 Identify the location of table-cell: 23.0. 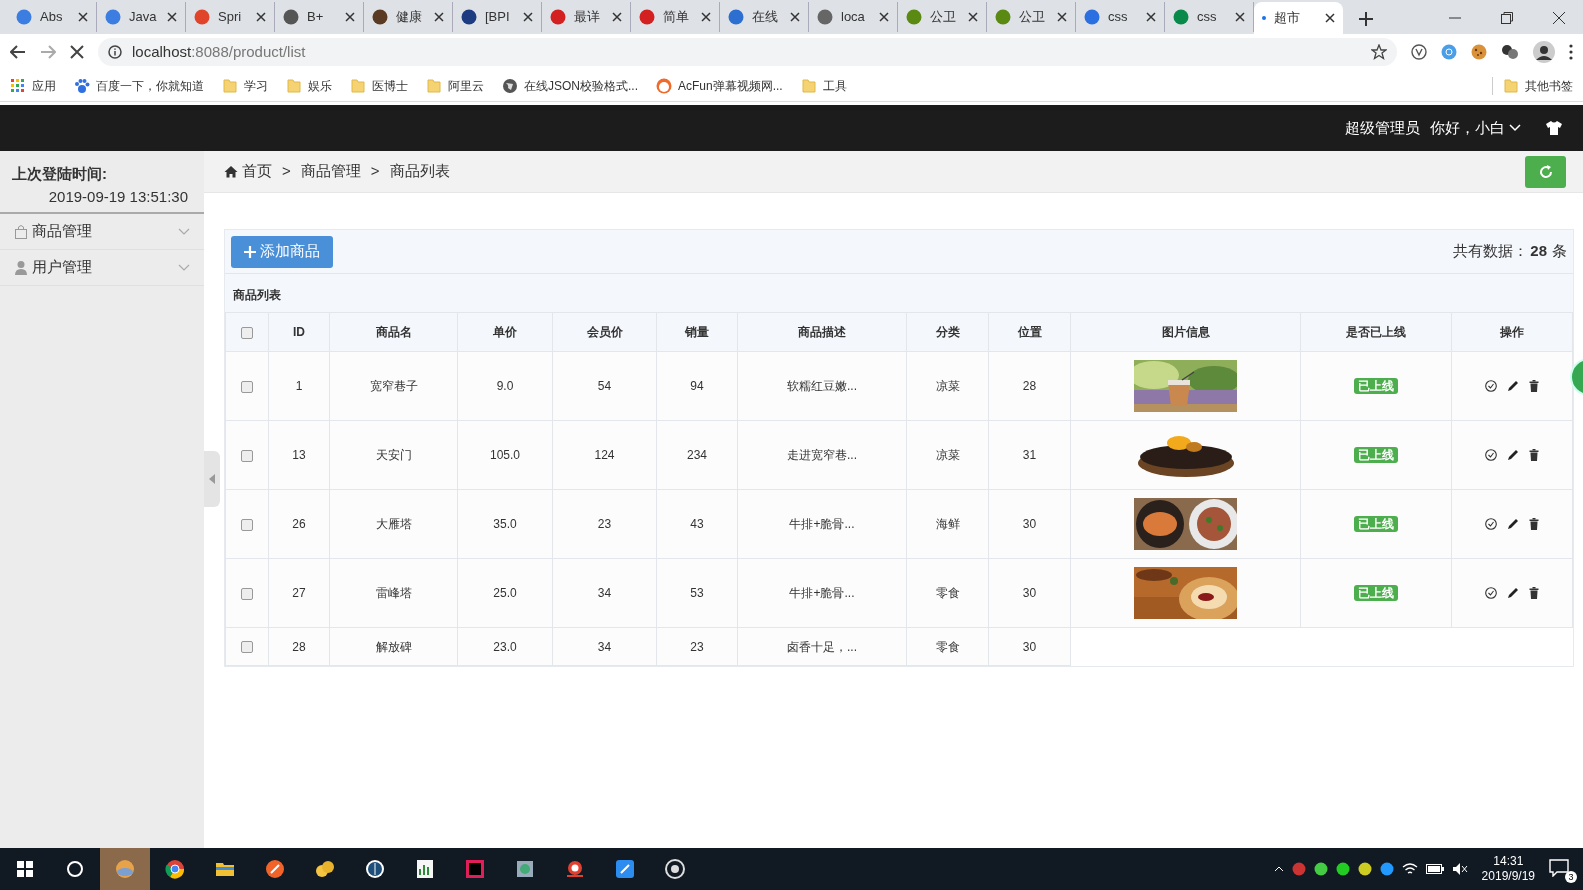
(505, 646).